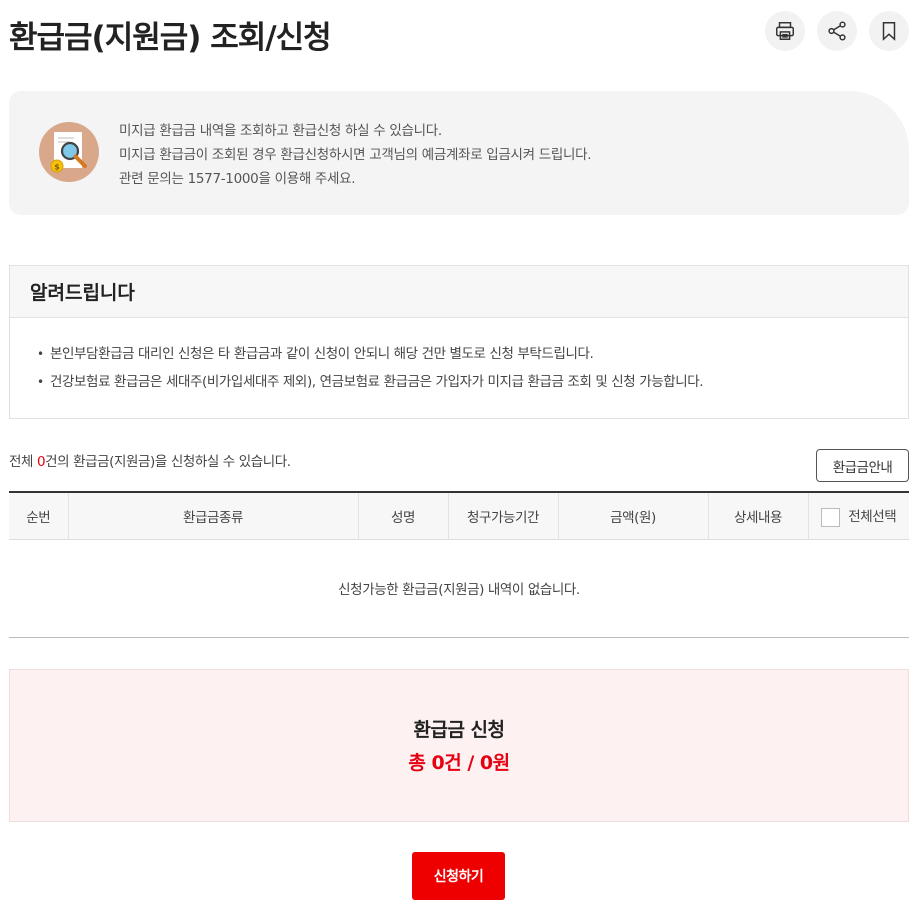 The image size is (918, 904). Describe the element at coordinates (170, 38) in the screenshot. I see `page-title: 환급금(지원금) 조회/신청` at that location.